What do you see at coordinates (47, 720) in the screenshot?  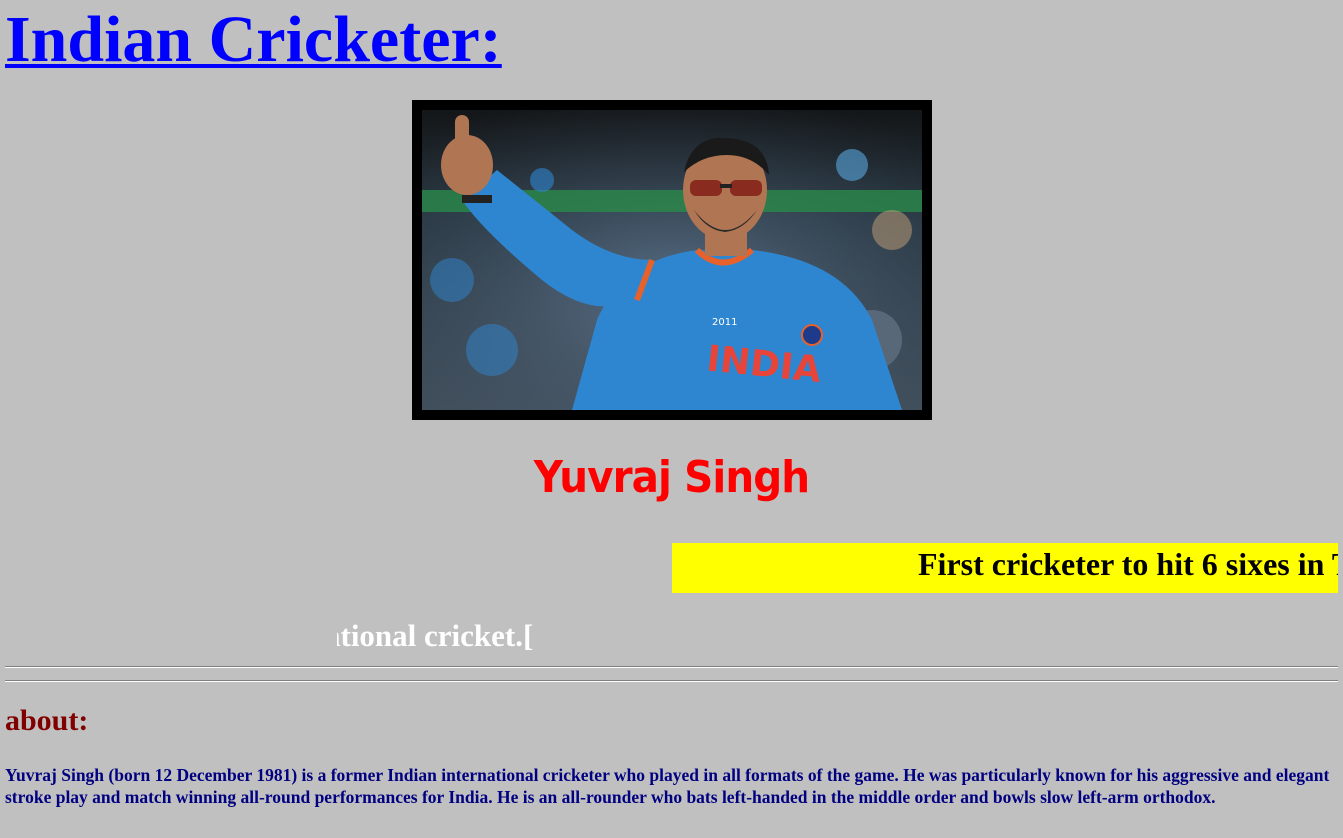 I see `about-heading: about:` at bounding box center [47, 720].